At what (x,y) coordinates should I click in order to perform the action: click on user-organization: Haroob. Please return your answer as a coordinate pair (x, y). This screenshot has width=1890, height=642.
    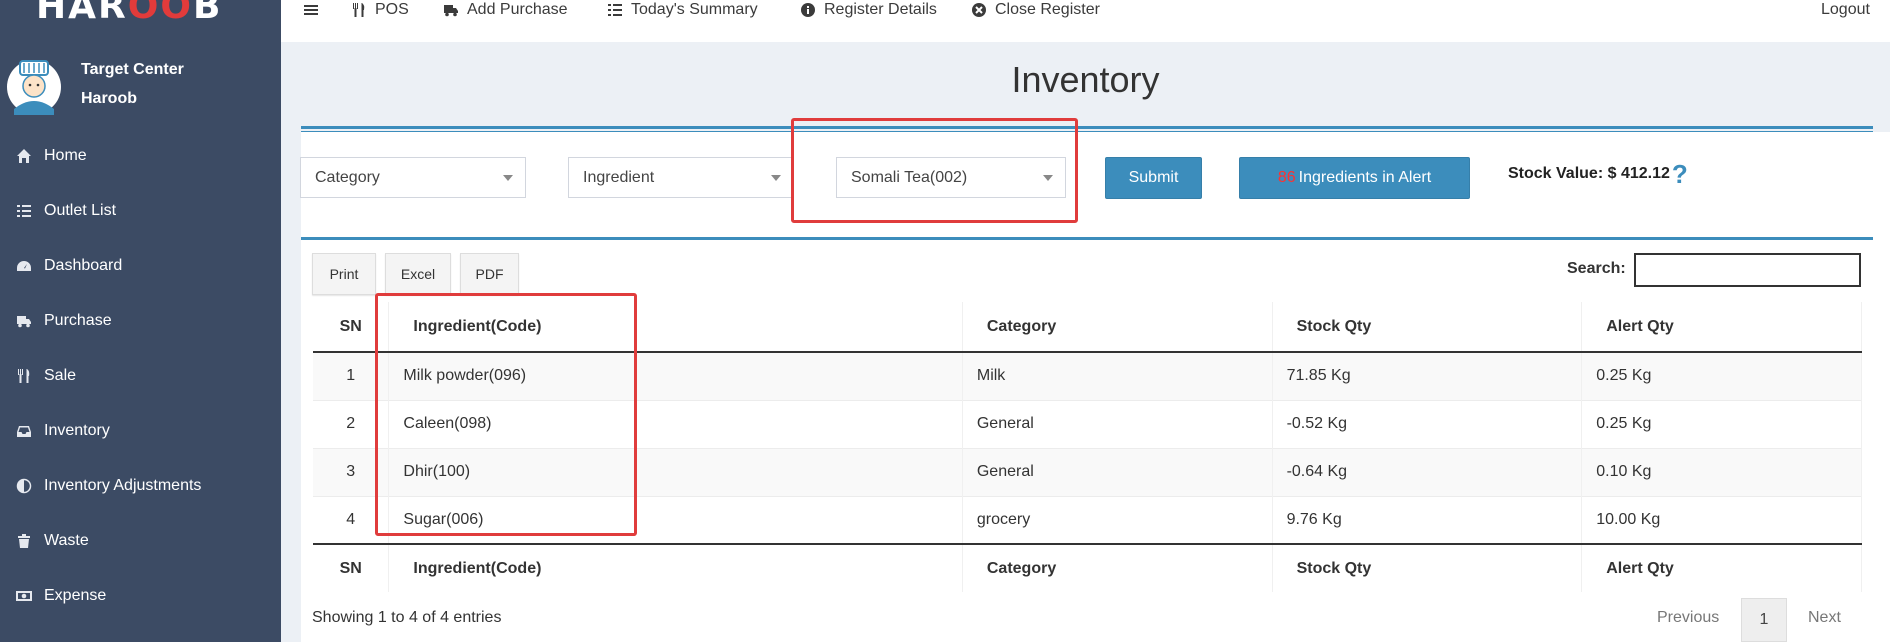
    Looking at the image, I should click on (109, 98).